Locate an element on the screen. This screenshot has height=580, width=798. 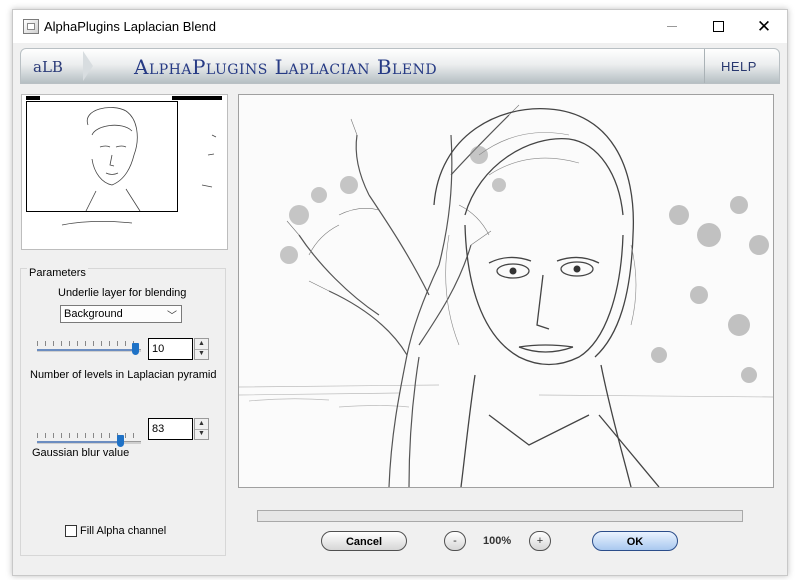
chevron-down-icon: ﹀ is located at coordinates (172, 316).